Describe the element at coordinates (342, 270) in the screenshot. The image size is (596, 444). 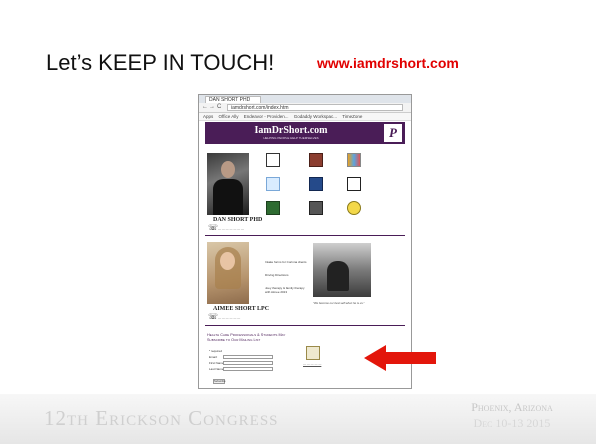
I see `bw-photo` at that location.